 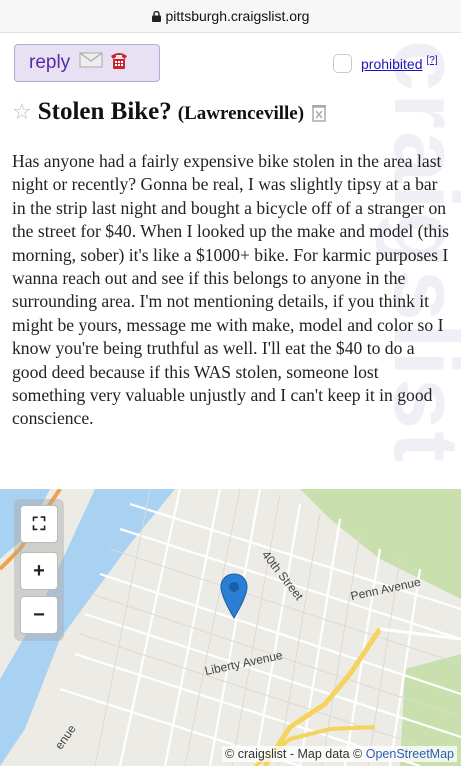 I want to click on map-fullscreen-button: ⛶, so click(x=39, y=524).